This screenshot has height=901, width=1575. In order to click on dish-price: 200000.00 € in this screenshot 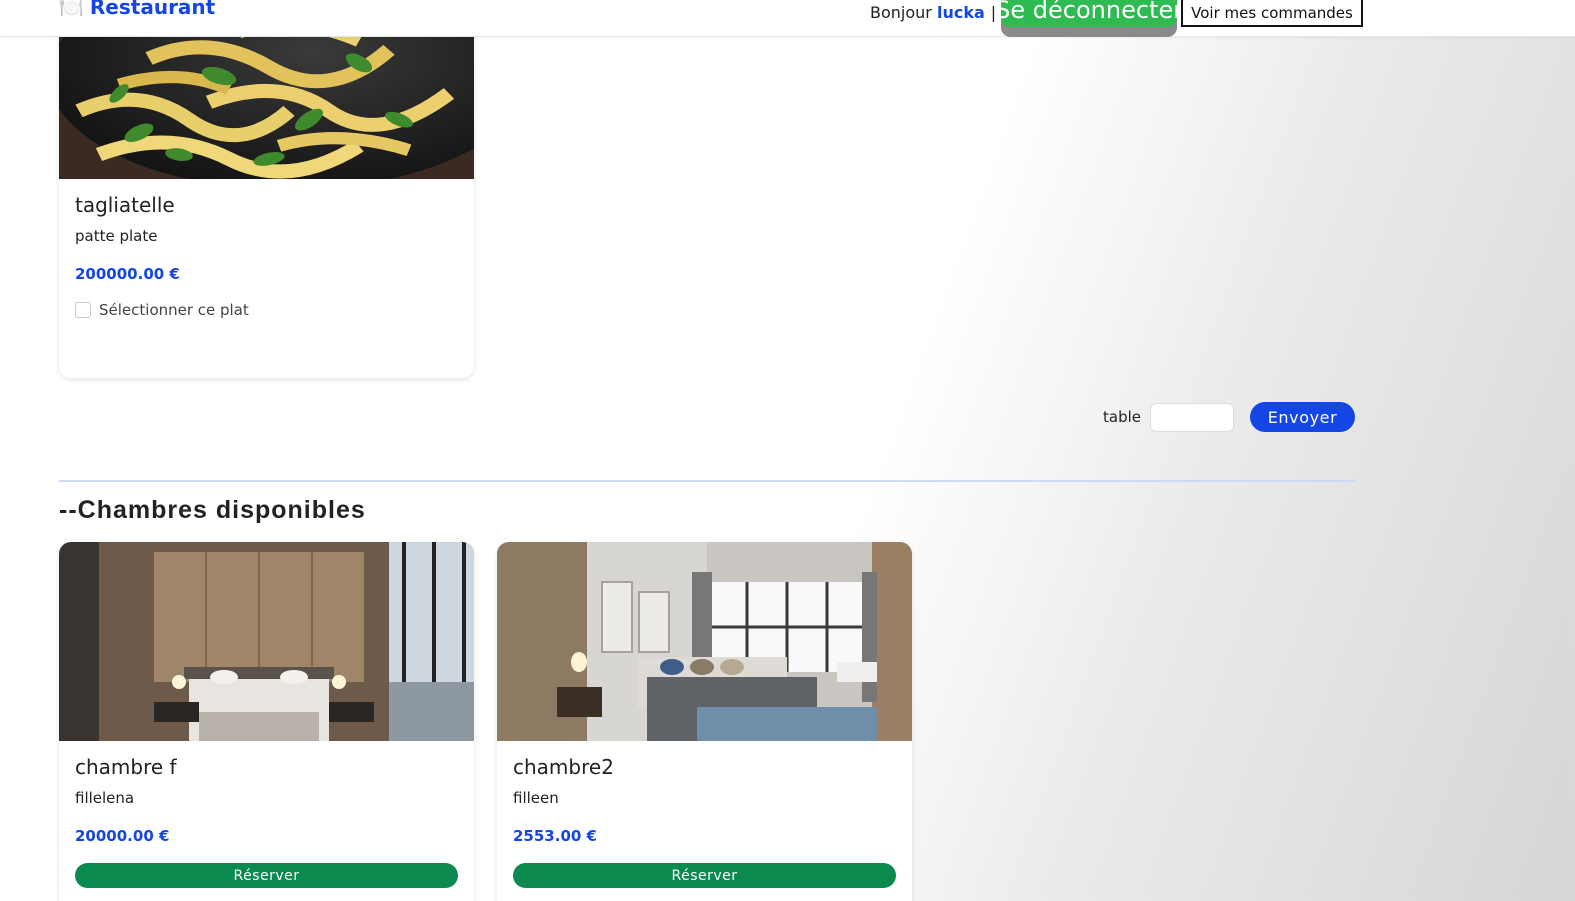, I will do `click(127, 274)`.